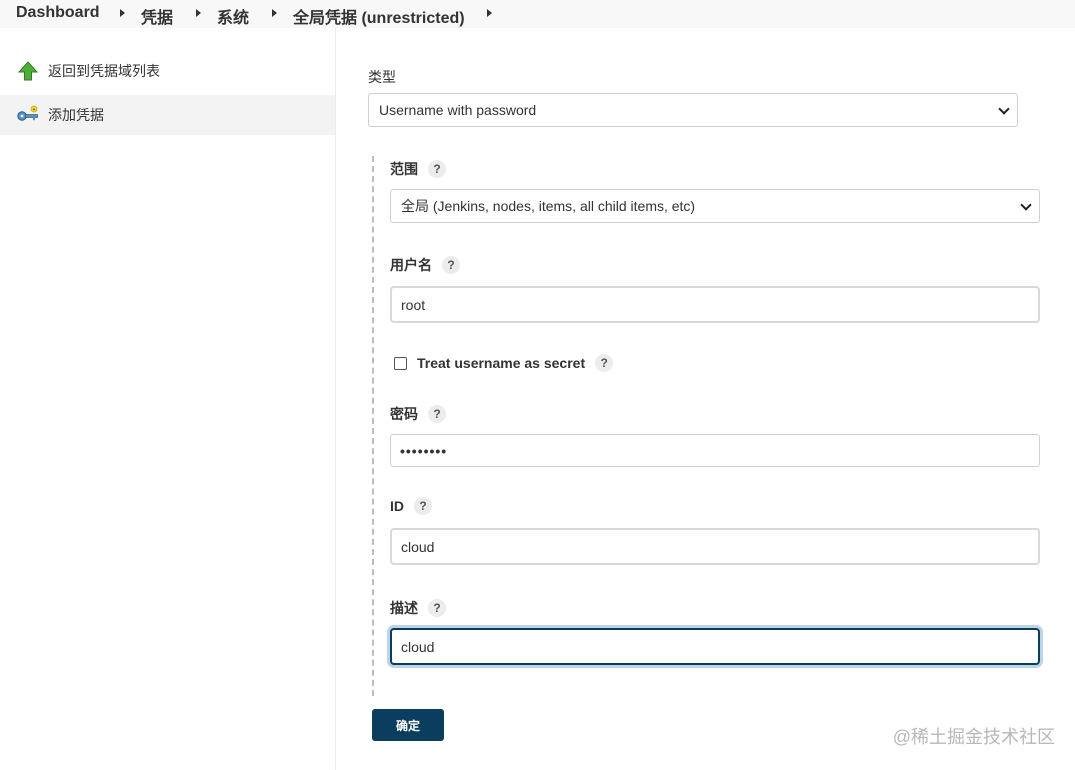  Describe the element at coordinates (537, 14) in the screenshot. I see `breadcrumb: Dashboard 凭据 系统 全局凭据 (unrestricted)` at that location.